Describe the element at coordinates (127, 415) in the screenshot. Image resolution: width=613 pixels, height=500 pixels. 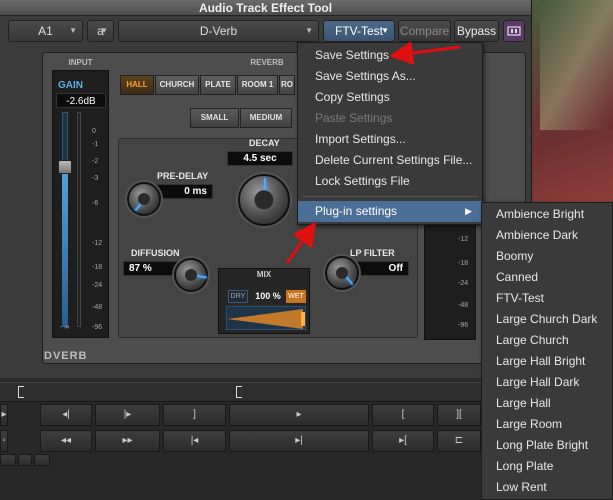
I see `step-forward-button: |▸` at that location.